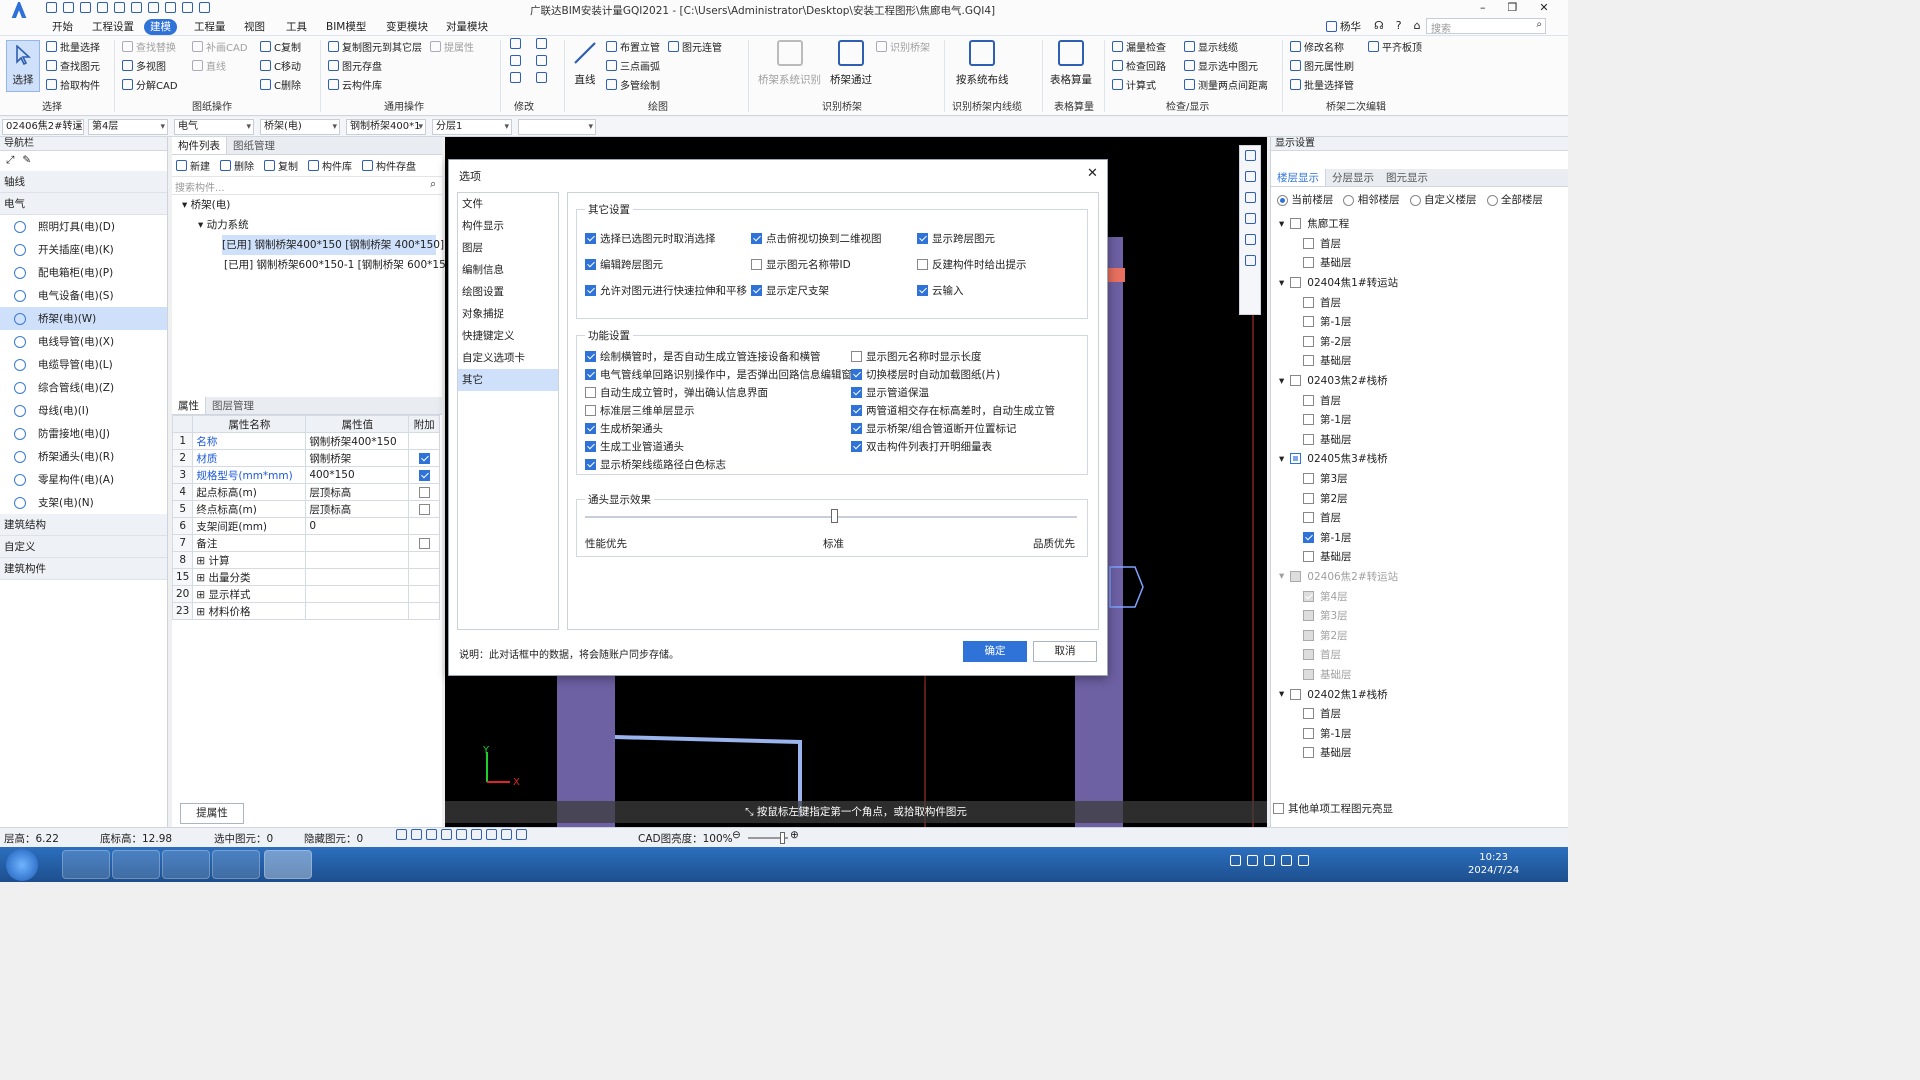 This screenshot has height=1080, width=1920. I want to click on edit-icon: ✎, so click(26, 161).